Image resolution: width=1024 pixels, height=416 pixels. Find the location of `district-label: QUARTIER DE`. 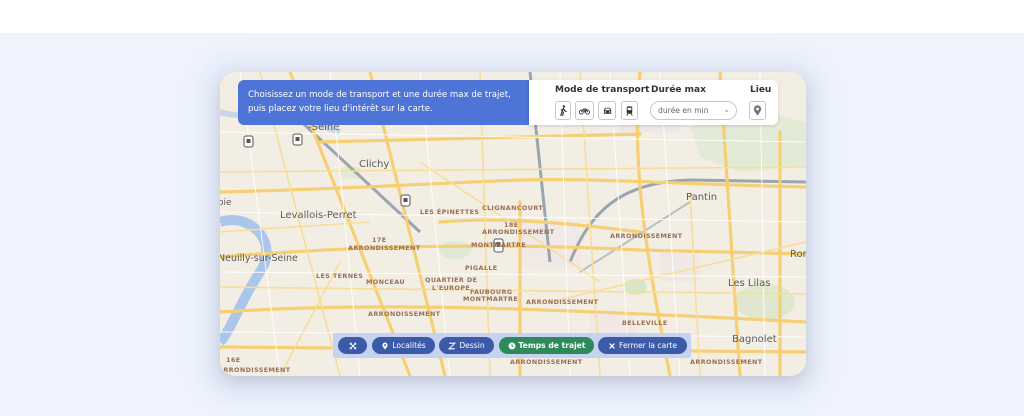

district-label: QUARTIER DE is located at coordinates (451, 280).